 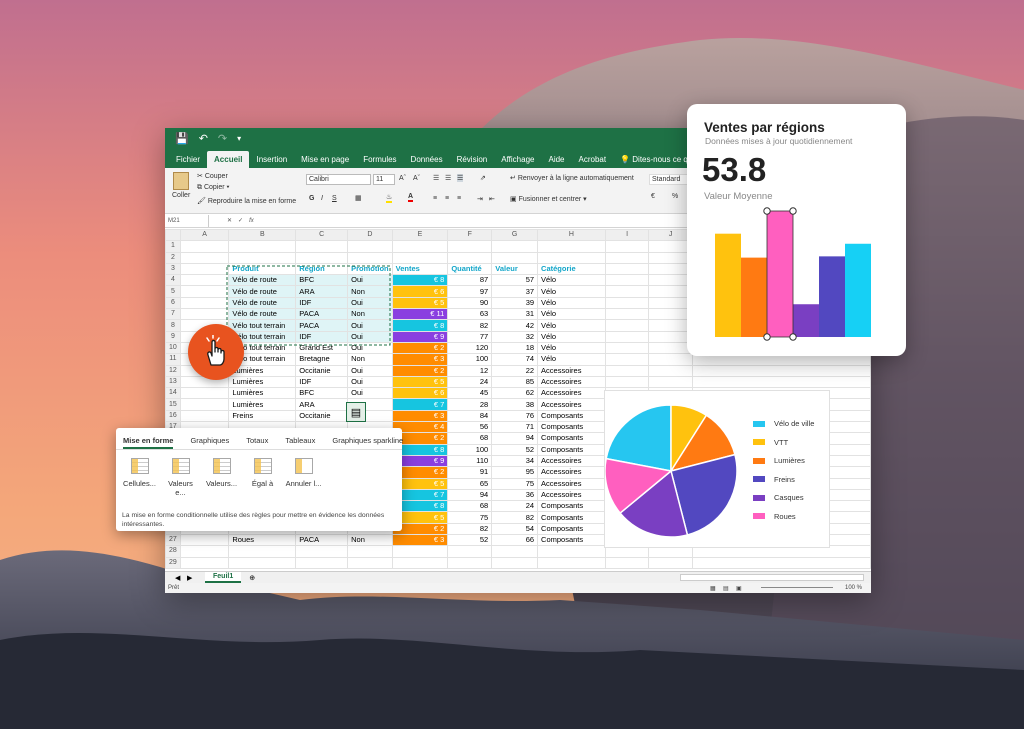 I want to click on fill-color-icon: ♨, so click(x=389, y=198).